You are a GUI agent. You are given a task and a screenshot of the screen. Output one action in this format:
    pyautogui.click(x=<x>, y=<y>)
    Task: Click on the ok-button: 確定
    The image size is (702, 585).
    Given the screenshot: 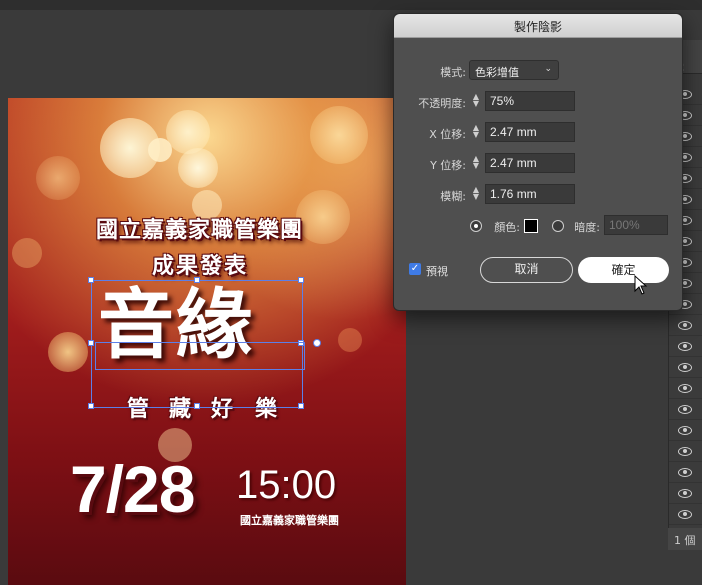 What is the action you would take?
    pyautogui.click(x=623, y=270)
    